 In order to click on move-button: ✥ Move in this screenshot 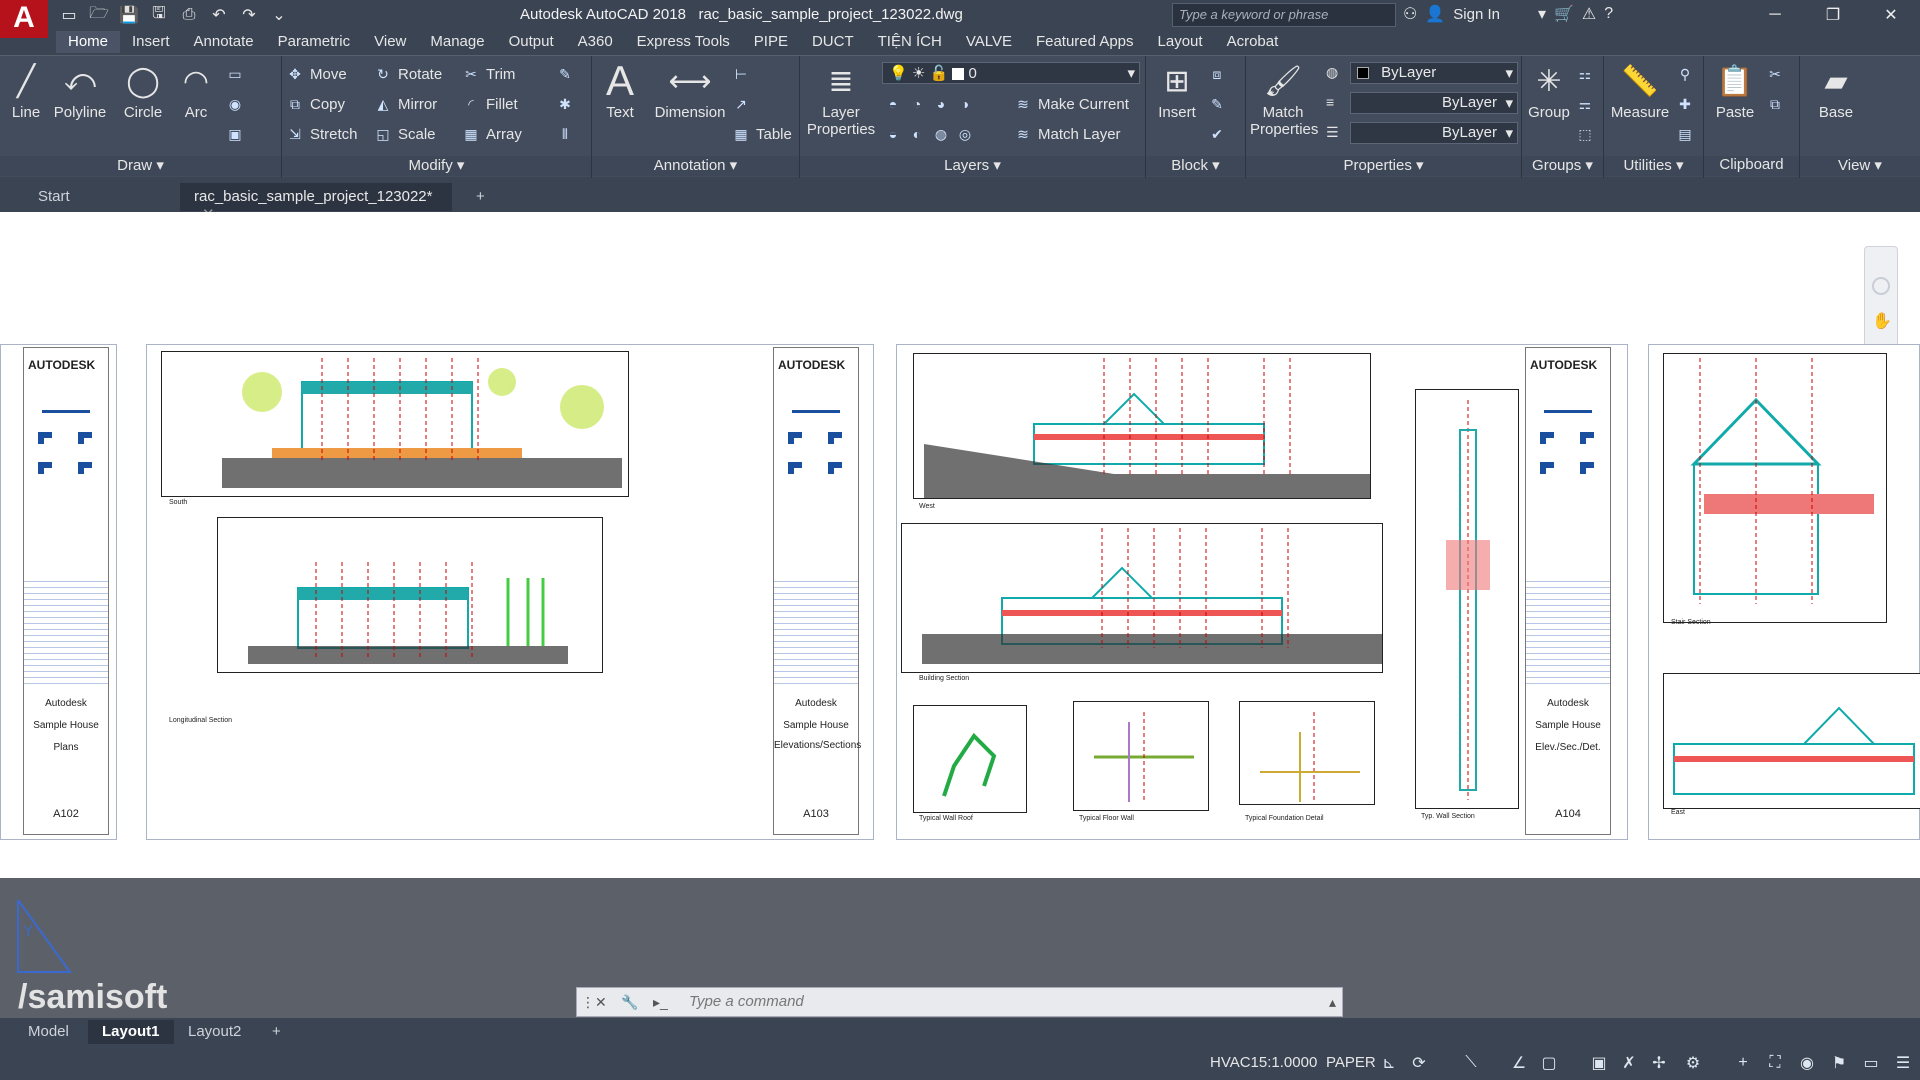, I will do `click(316, 74)`.